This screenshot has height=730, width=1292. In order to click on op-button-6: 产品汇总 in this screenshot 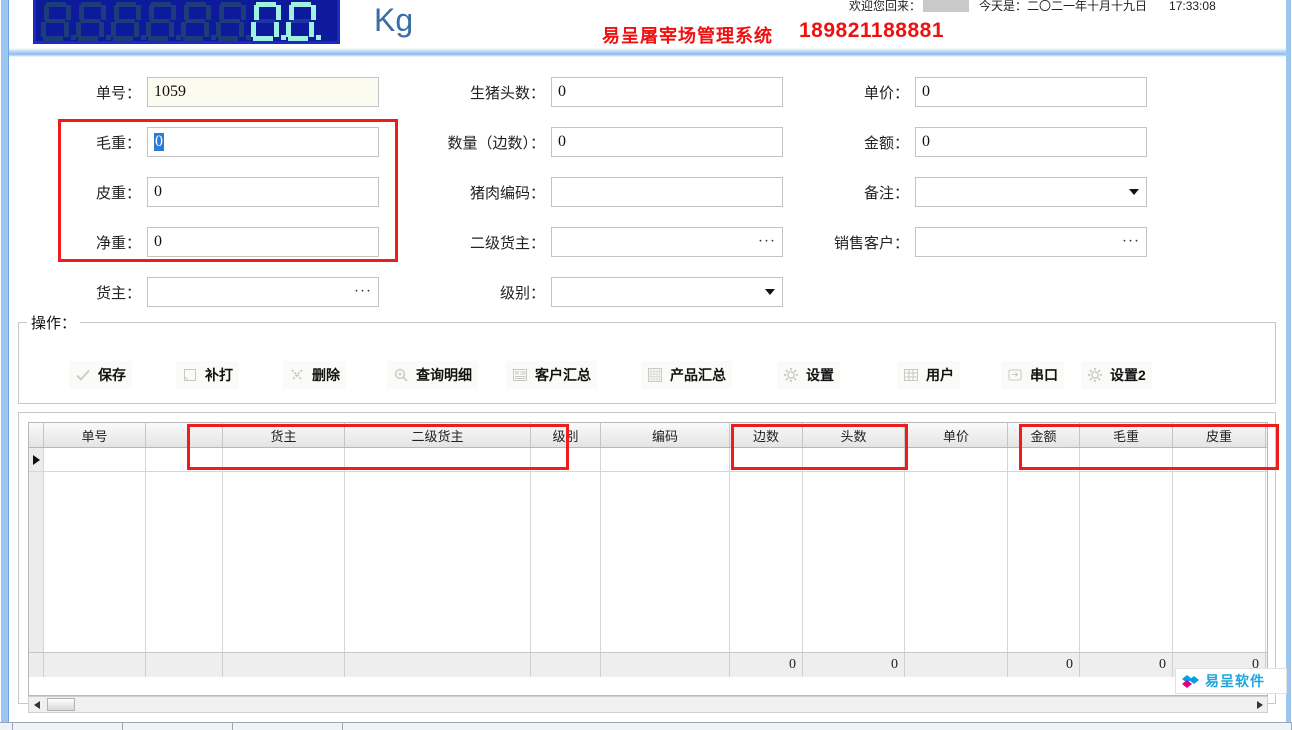, I will do `click(686, 375)`.